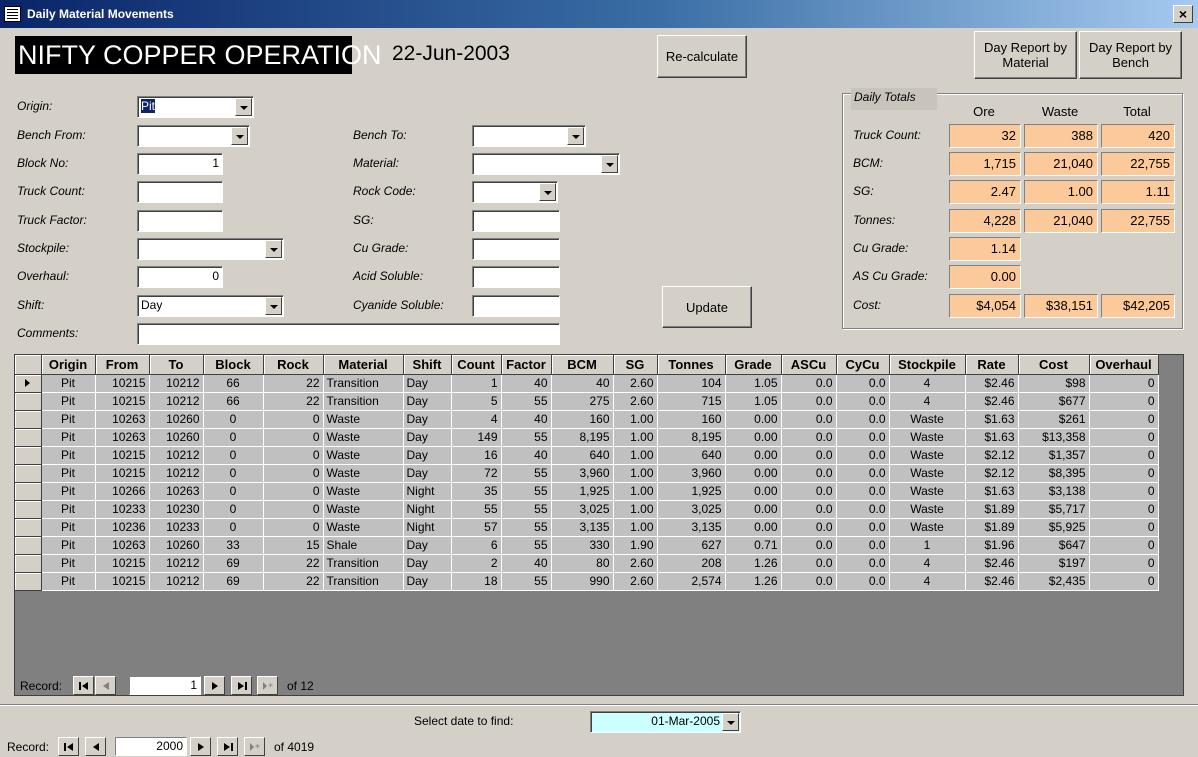 The height and width of the screenshot is (757, 1198). What do you see at coordinates (635, 365) in the screenshot?
I see `column-header: SG` at bounding box center [635, 365].